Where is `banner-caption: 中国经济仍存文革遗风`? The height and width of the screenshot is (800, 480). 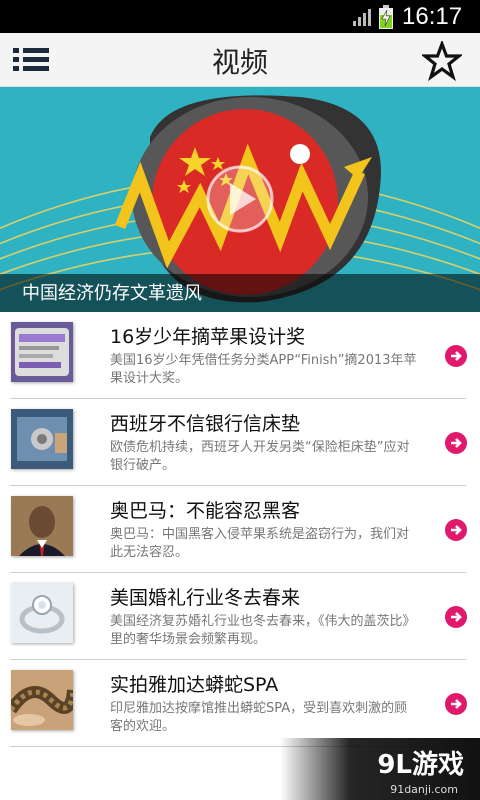 banner-caption: 中国经济仍存文革遗风 is located at coordinates (112, 293).